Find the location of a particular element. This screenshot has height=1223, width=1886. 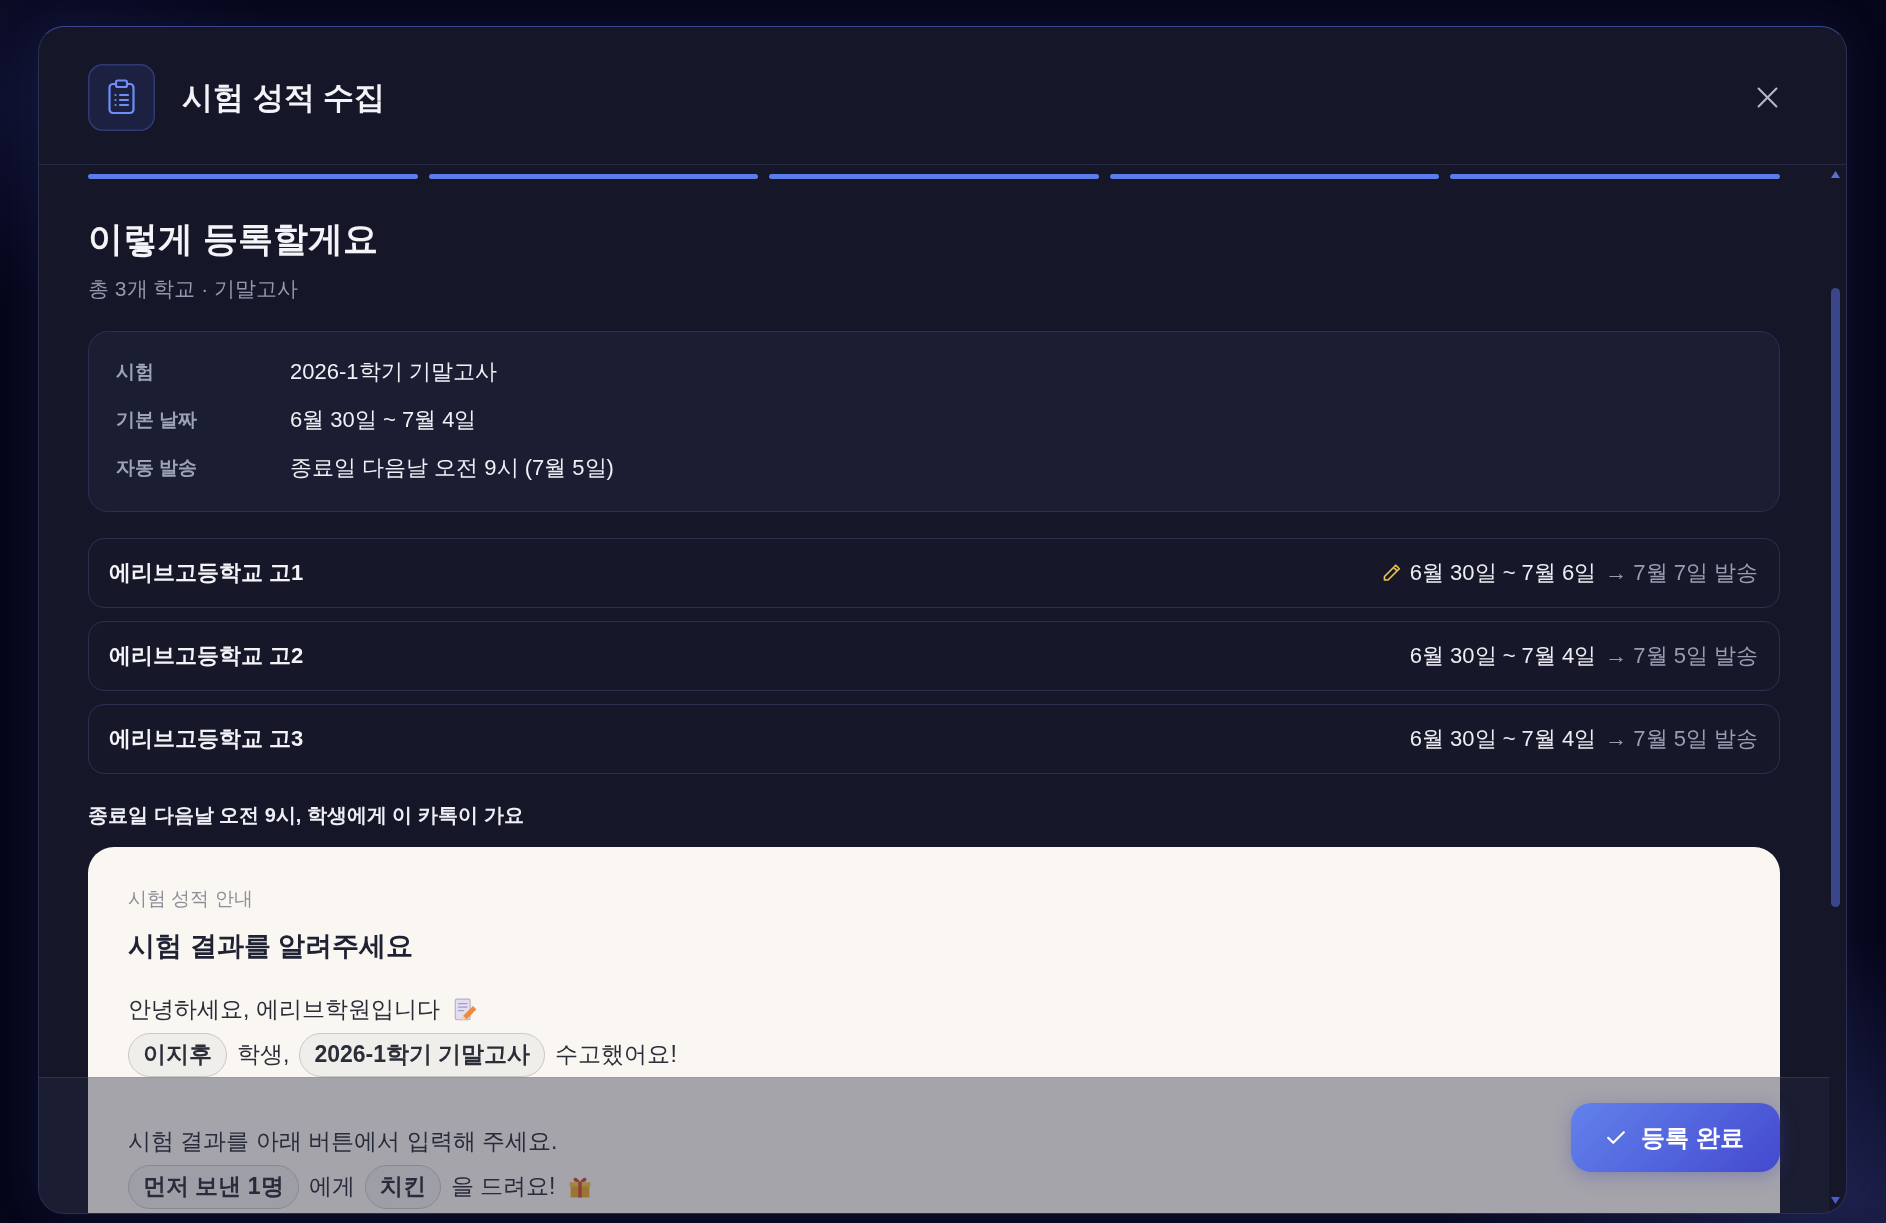

message-text: 안녕하세요, 에리브학원입니다 is located at coordinates (284, 1009).